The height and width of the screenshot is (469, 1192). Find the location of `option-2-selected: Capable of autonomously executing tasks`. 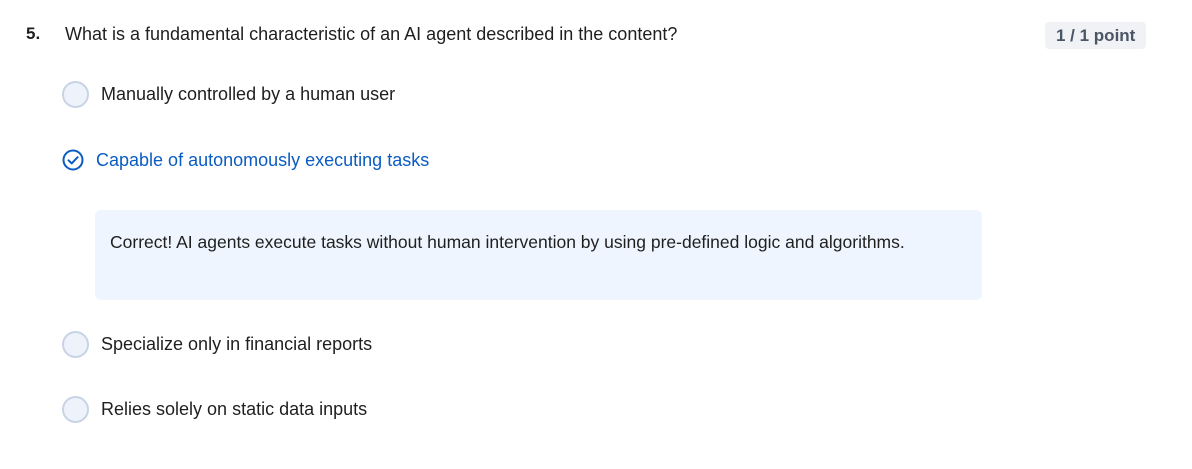

option-2-selected: Capable of autonomously executing tasks is located at coordinates (245, 160).